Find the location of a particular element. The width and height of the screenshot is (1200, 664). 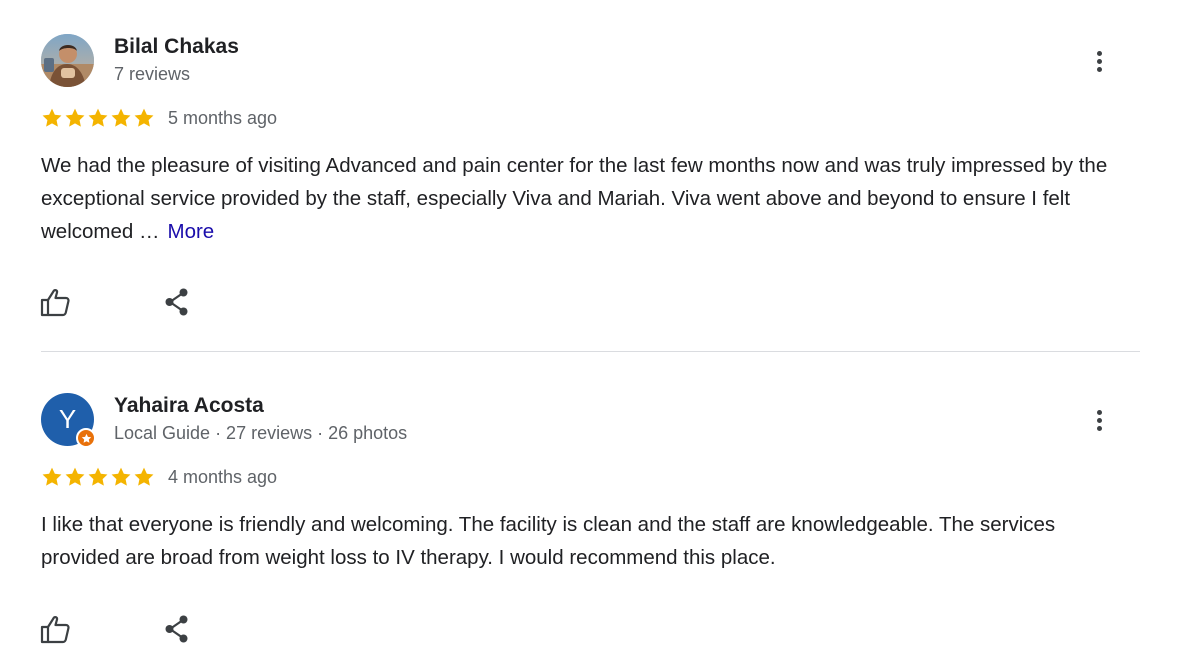

author-name: Yahaira Acosta is located at coordinates (189, 406).